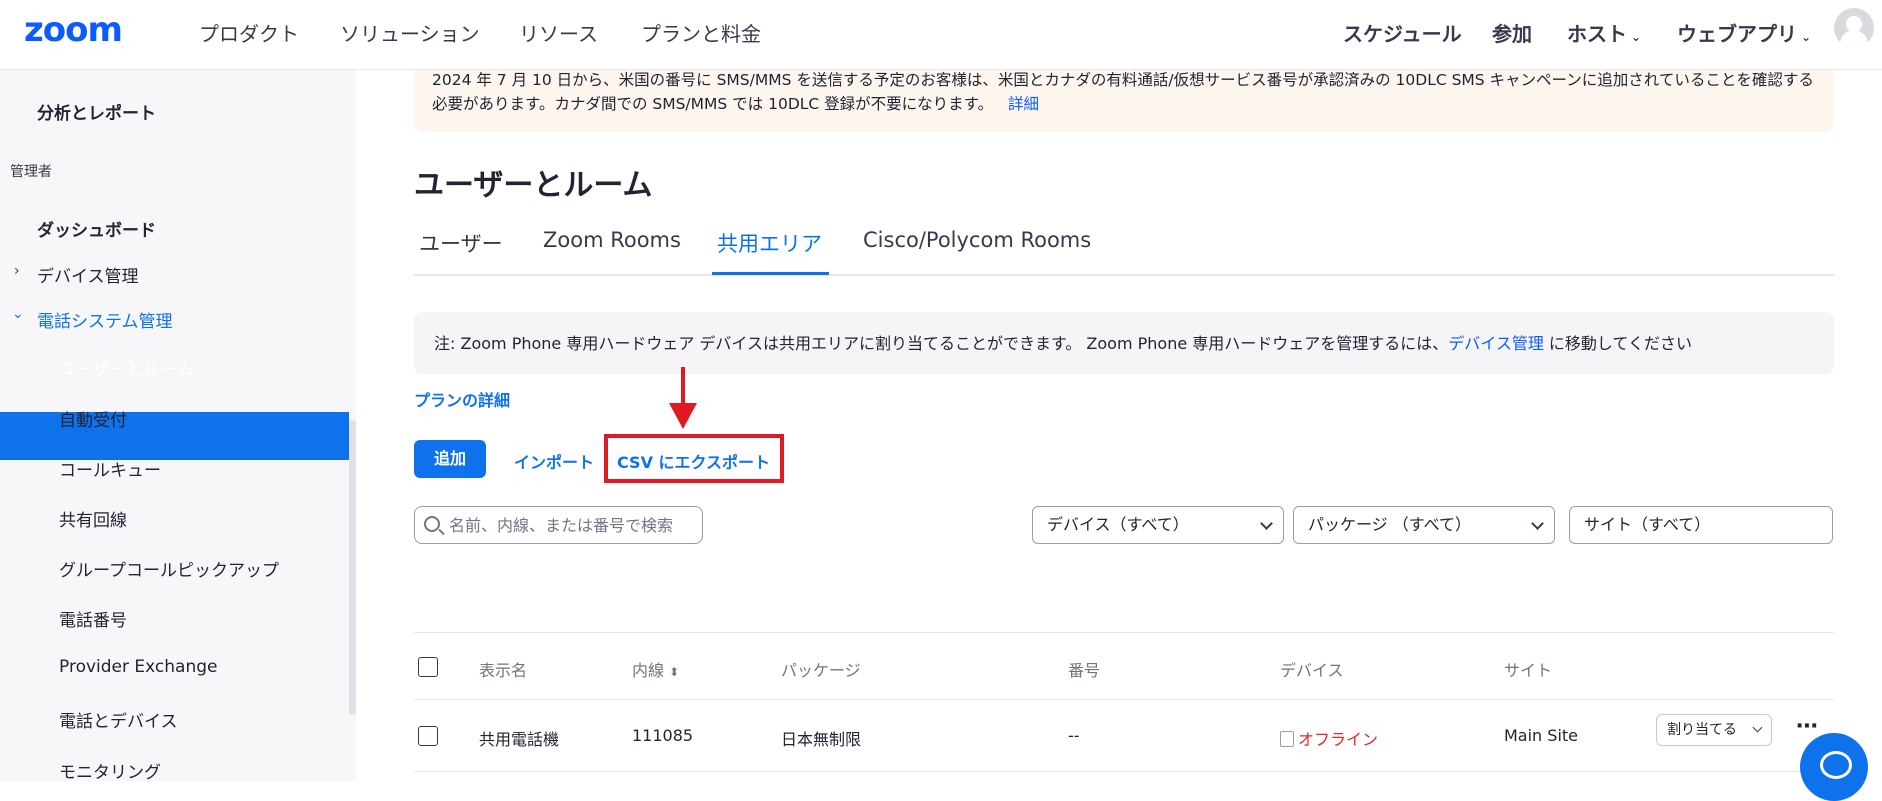 The height and width of the screenshot is (801, 1882). I want to click on number-cell: --, so click(1074, 735).